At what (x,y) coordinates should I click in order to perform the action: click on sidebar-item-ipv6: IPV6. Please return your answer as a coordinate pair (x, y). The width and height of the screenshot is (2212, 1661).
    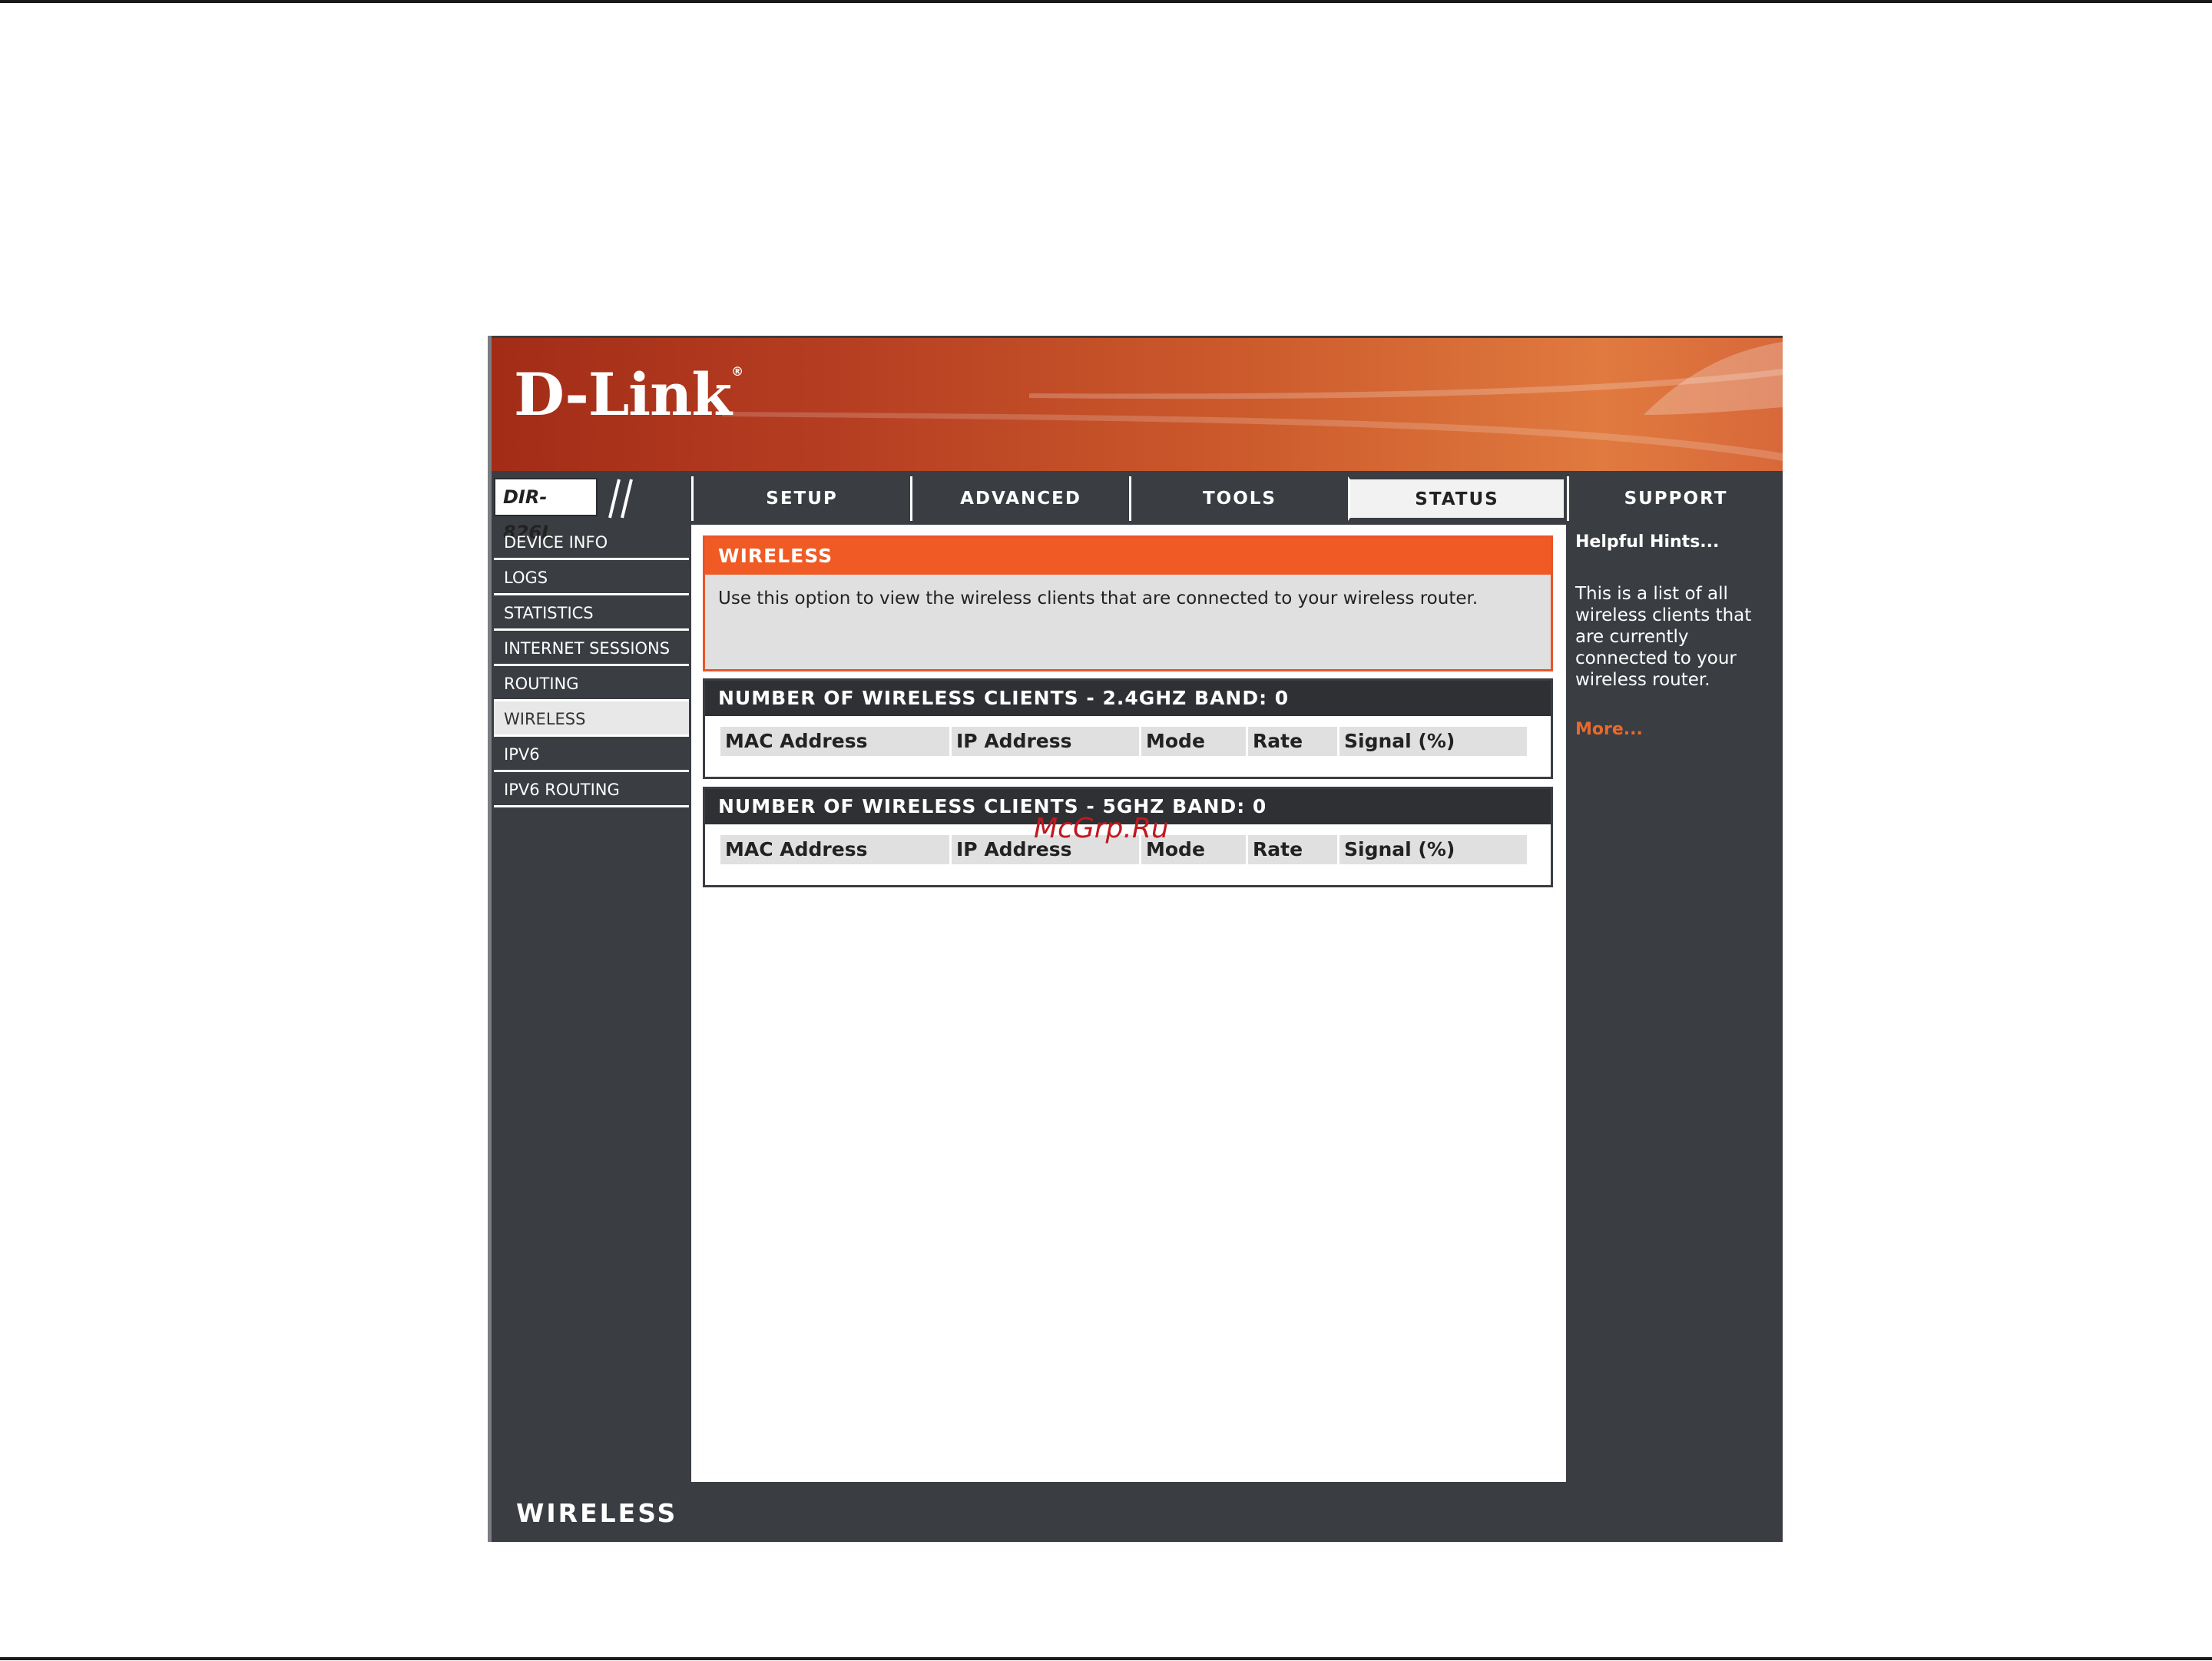
    Looking at the image, I should click on (591, 754).